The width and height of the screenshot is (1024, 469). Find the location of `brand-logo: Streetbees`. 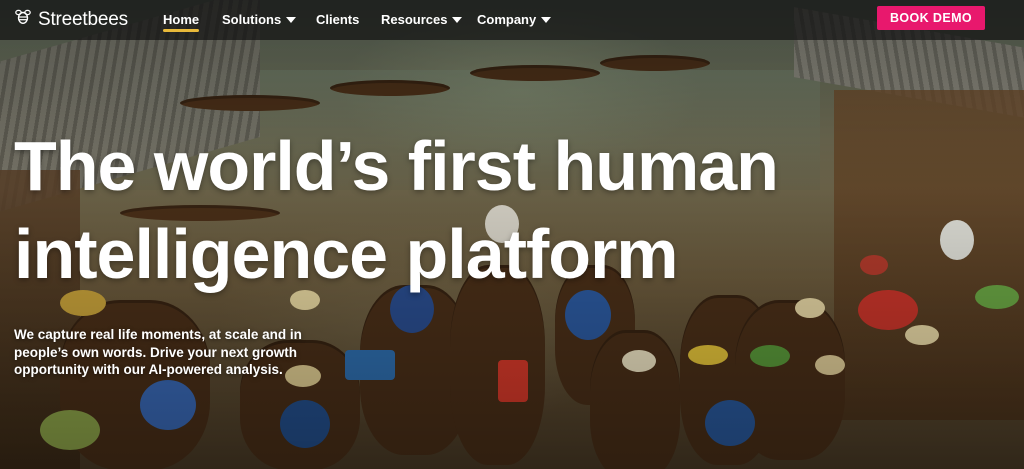

brand-logo: Streetbees is located at coordinates (71, 19).